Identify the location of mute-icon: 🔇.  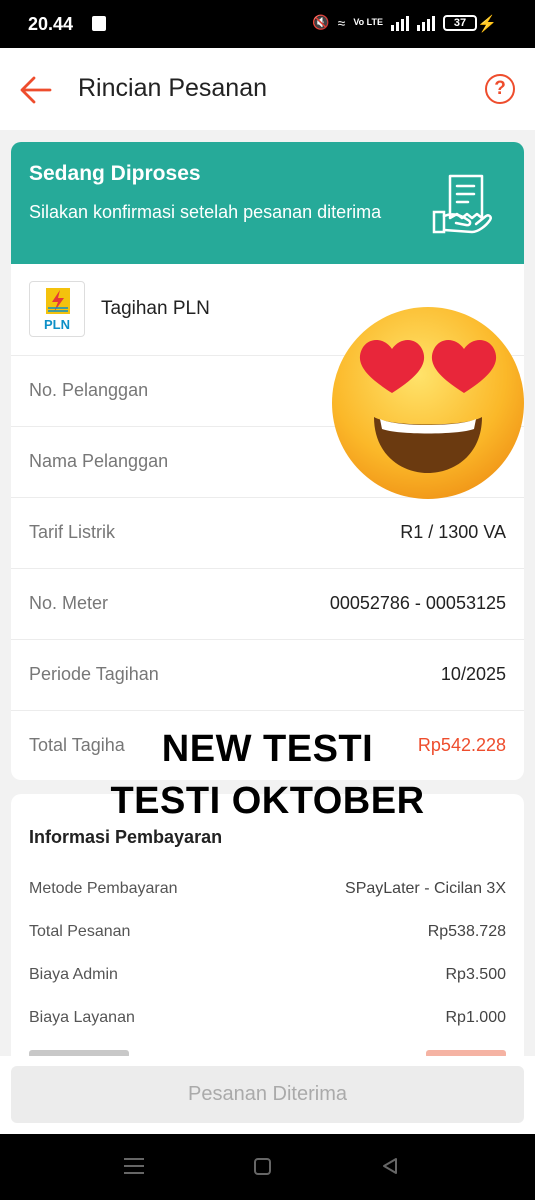
(321, 22).